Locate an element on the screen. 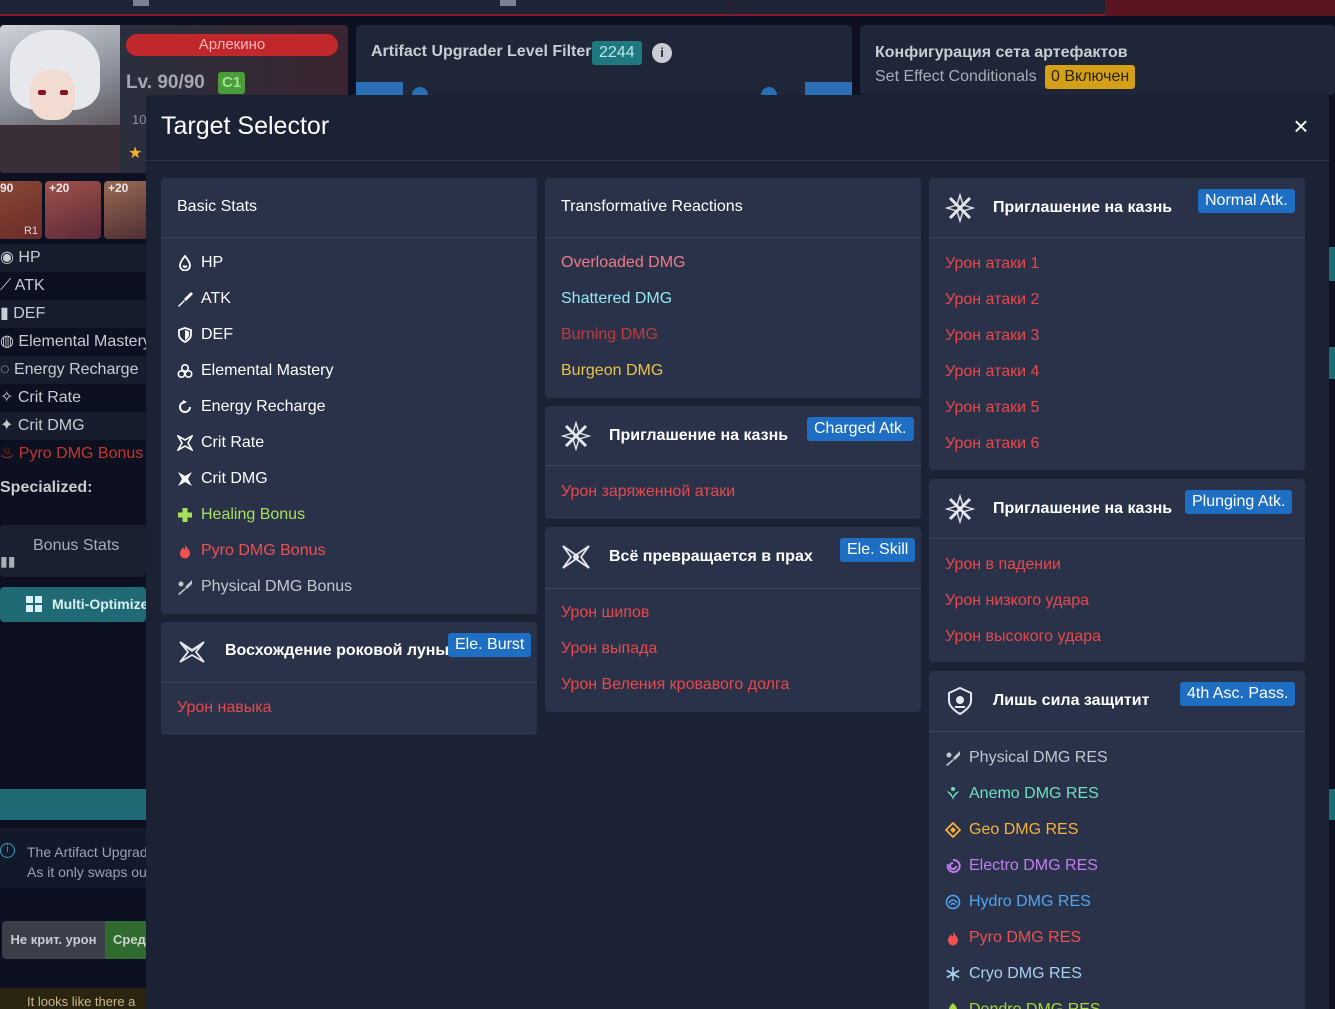  dendro-icon is located at coordinates (953, 1006).